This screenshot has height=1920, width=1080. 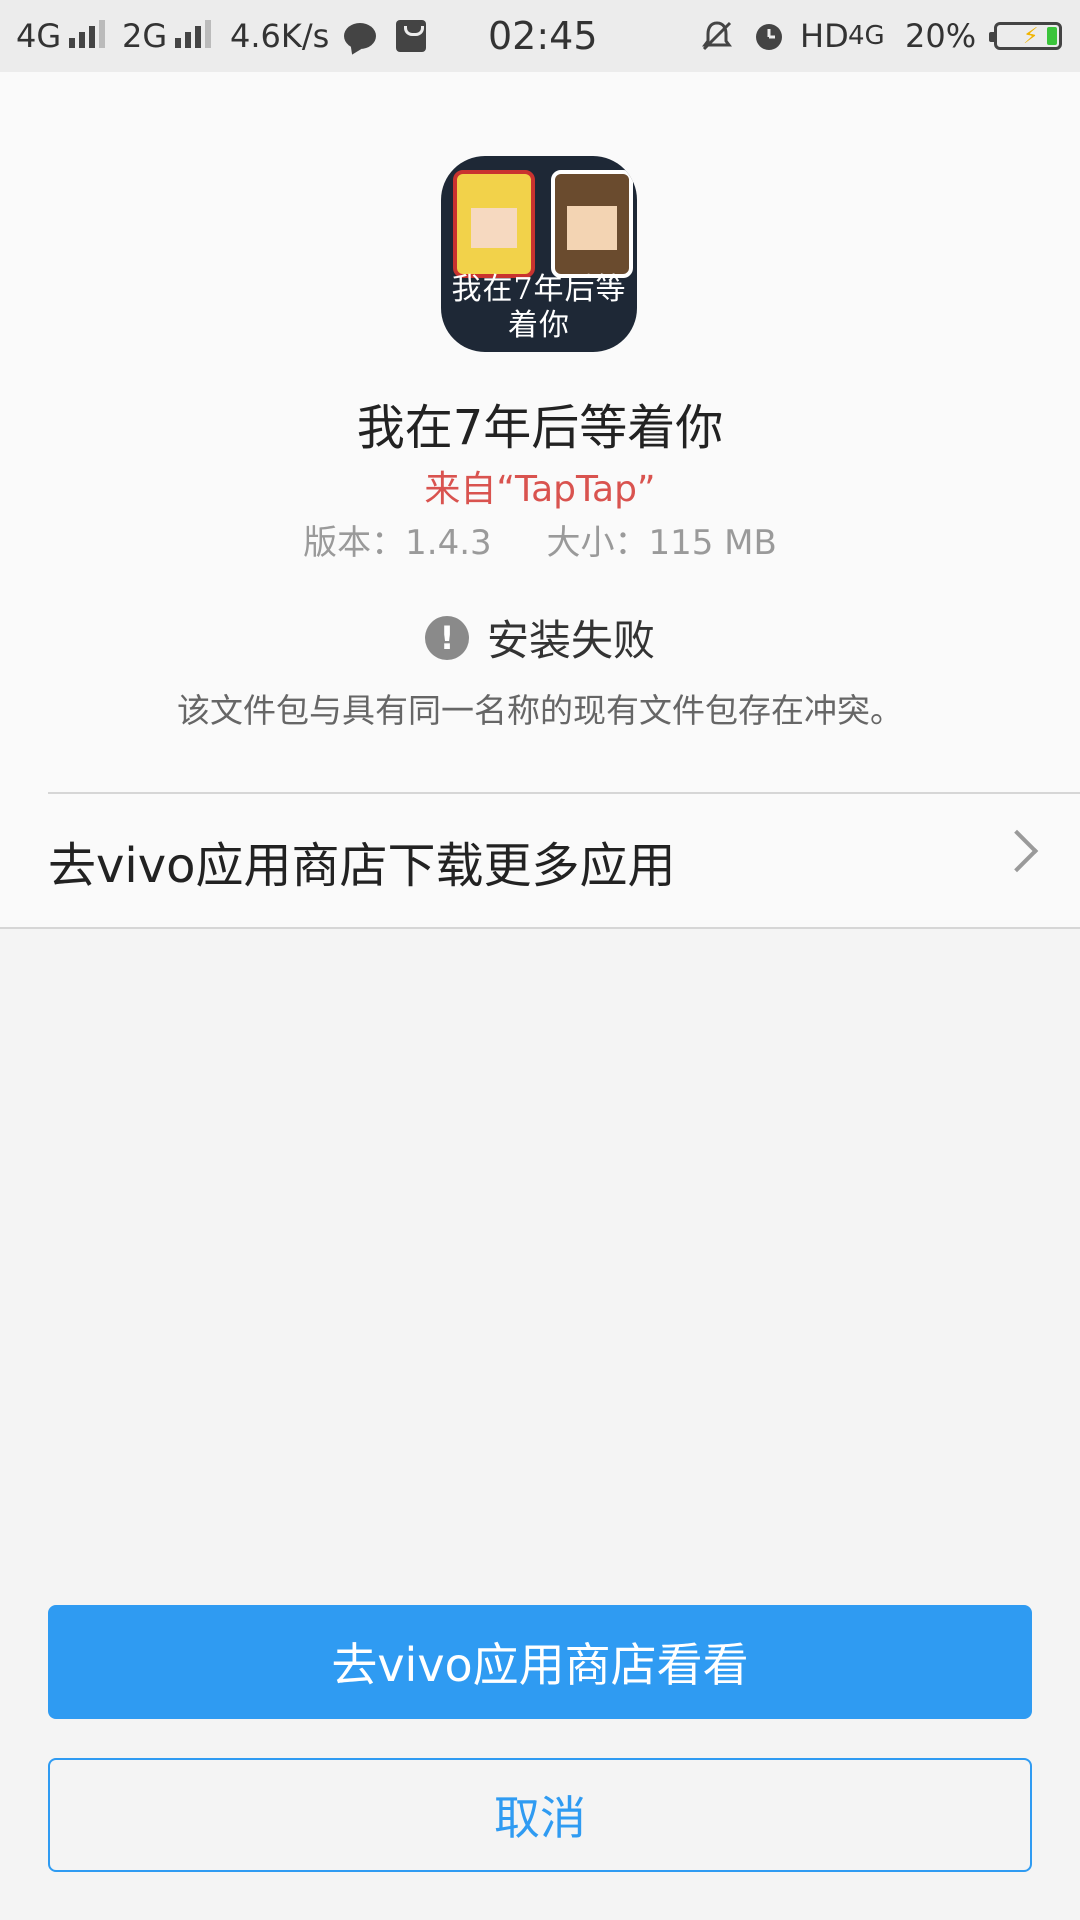 I want to click on battery-icon: ⚡, so click(x=1025, y=36).